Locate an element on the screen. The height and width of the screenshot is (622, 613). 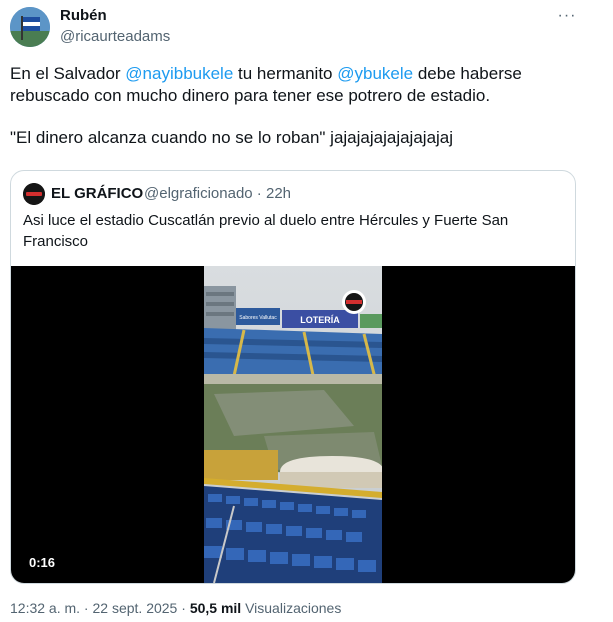
banner-sponsor-left: Sabores Vallutac is located at coordinates (258, 318).